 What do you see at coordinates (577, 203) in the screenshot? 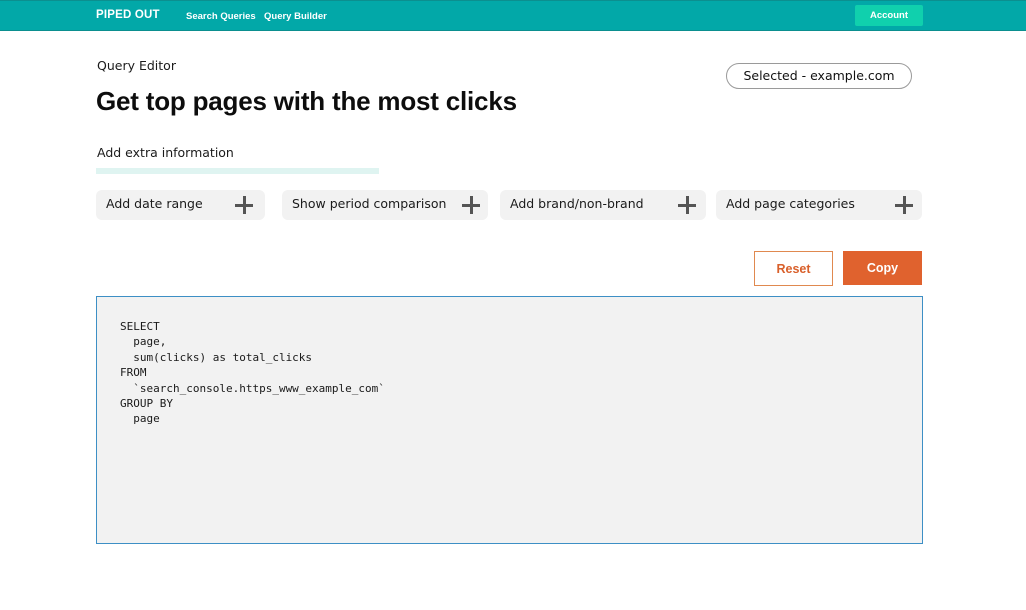
I see `option-label: Add brand/non-brand` at bounding box center [577, 203].